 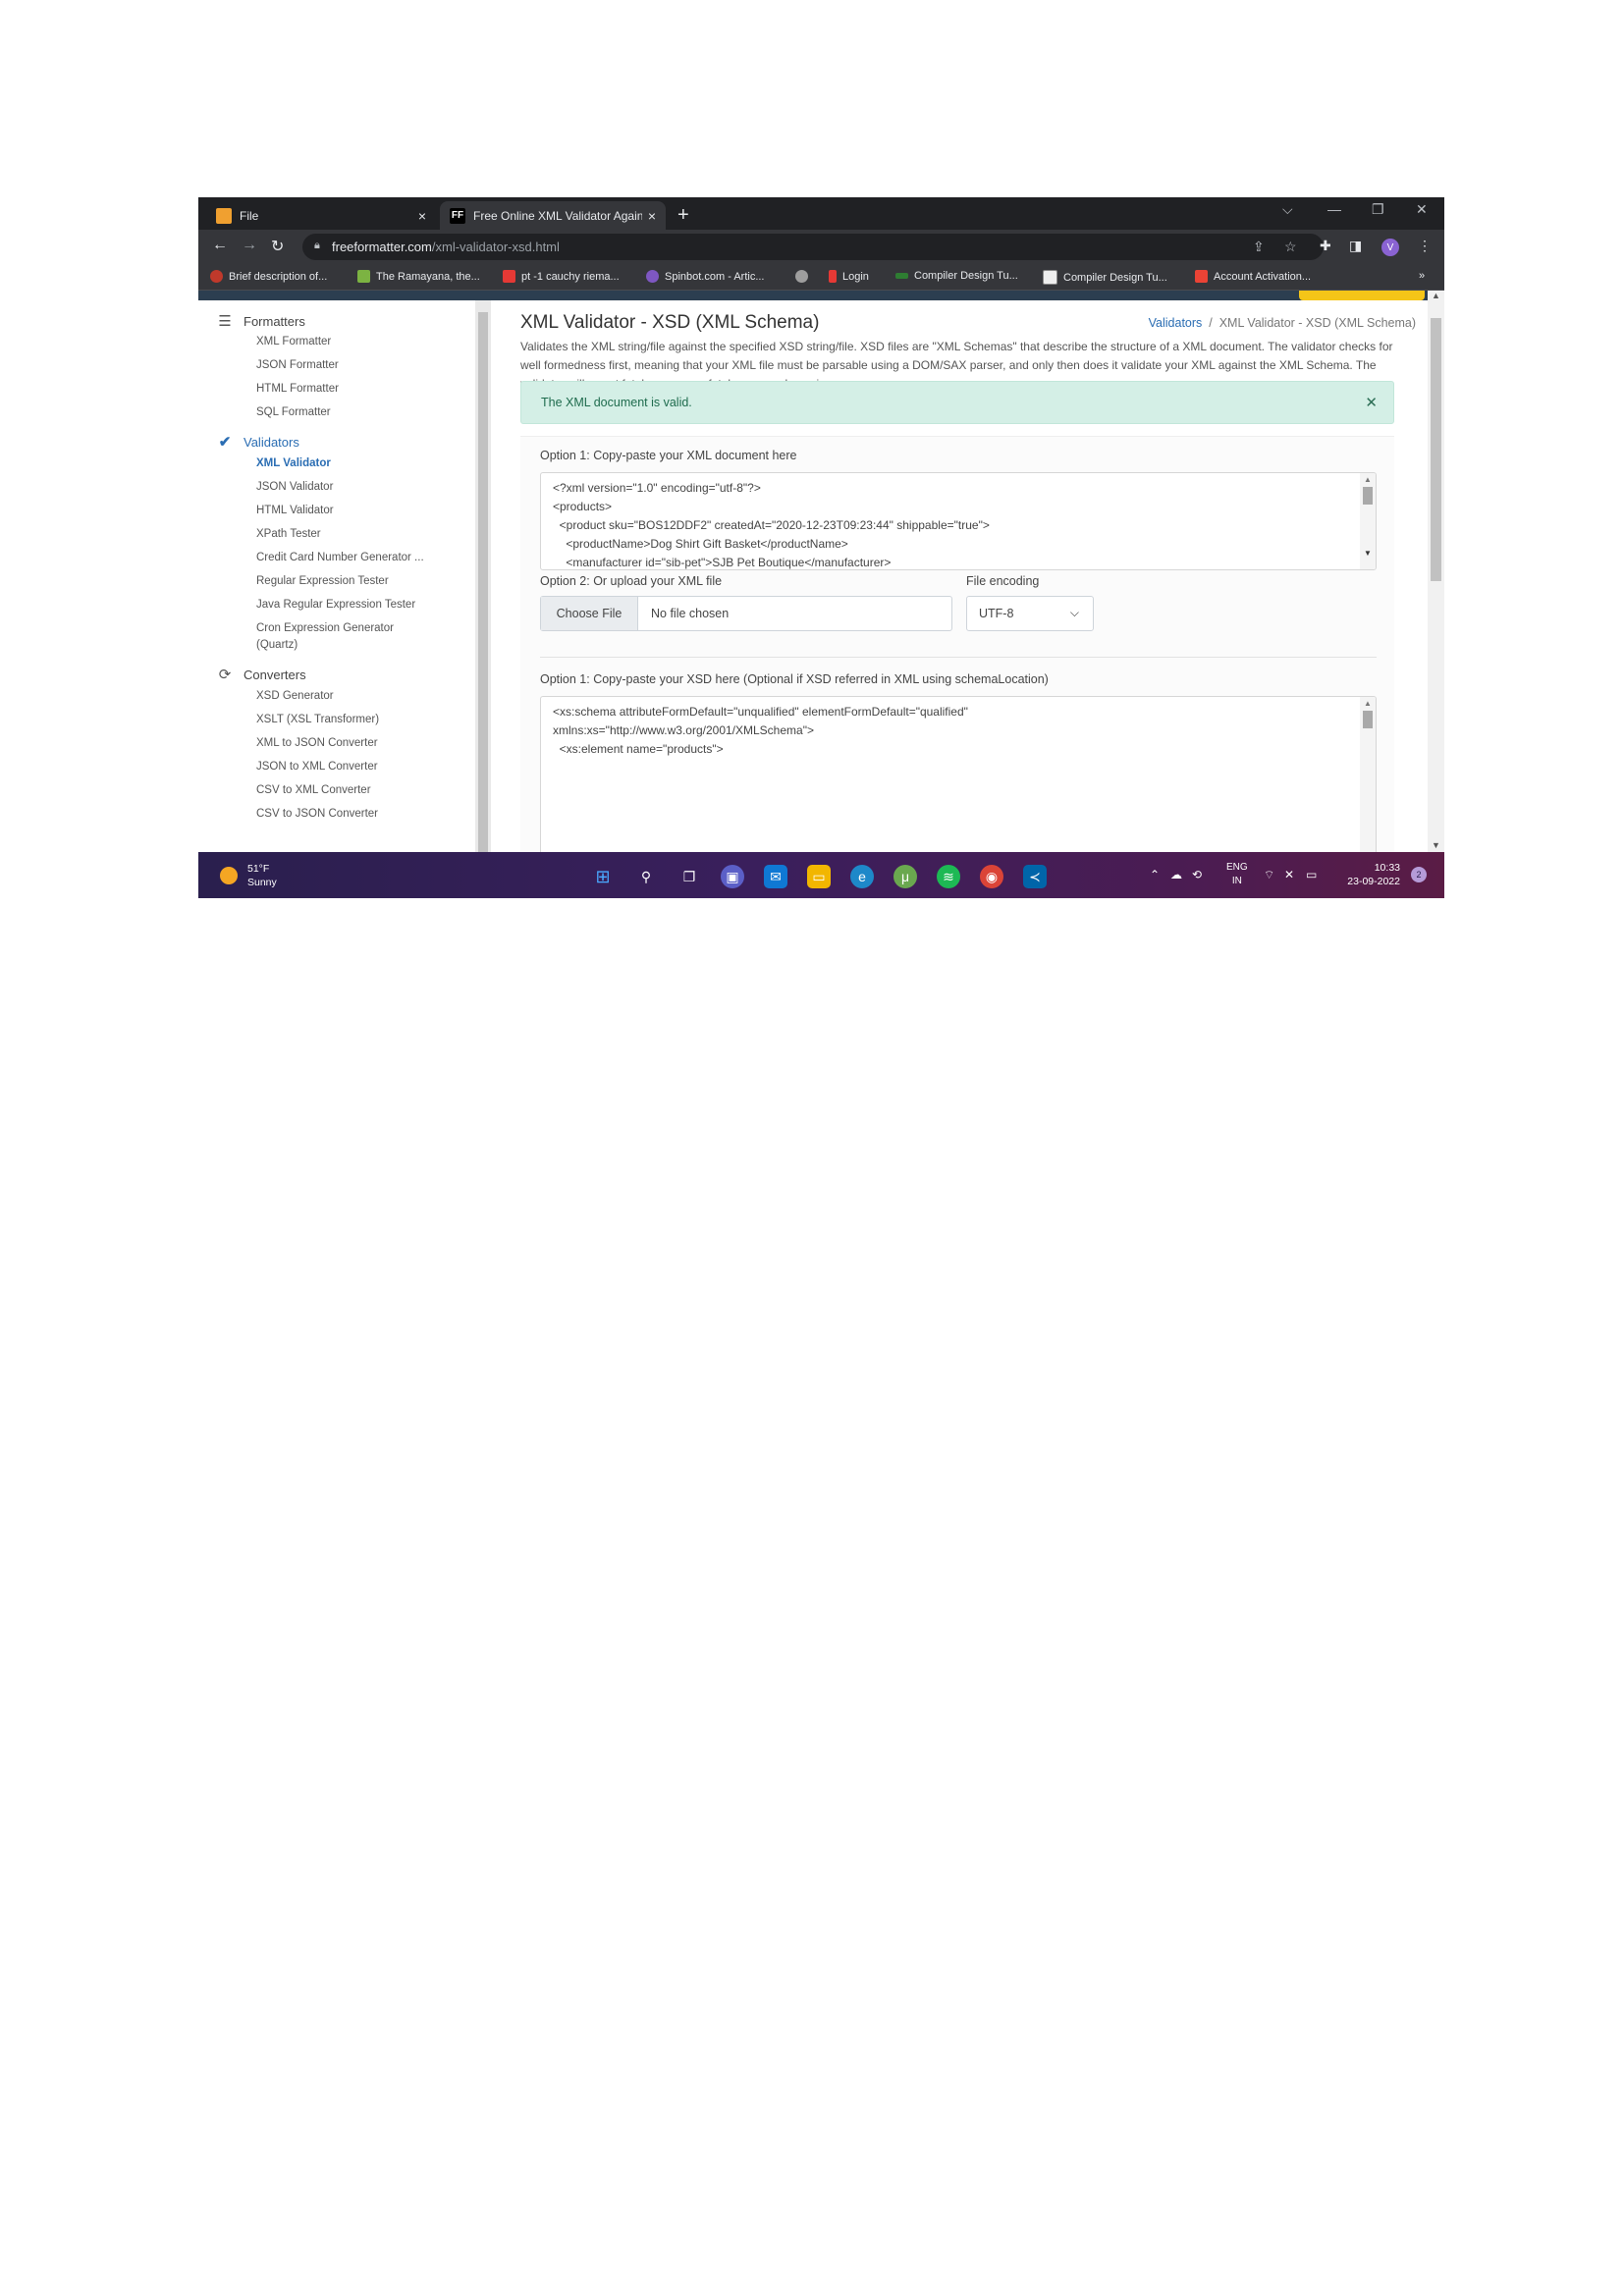 I want to click on teams-icon: ▣, so click(x=732, y=876).